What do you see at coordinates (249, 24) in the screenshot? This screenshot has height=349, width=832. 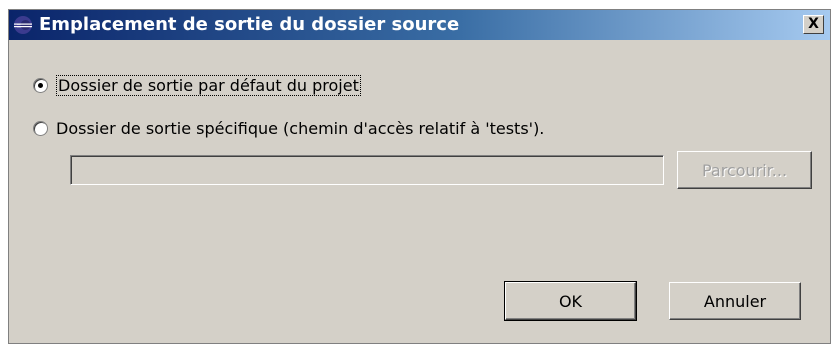 I see `dialog-title: Emplacement de sortie du dossier source` at bounding box center [249, 24].